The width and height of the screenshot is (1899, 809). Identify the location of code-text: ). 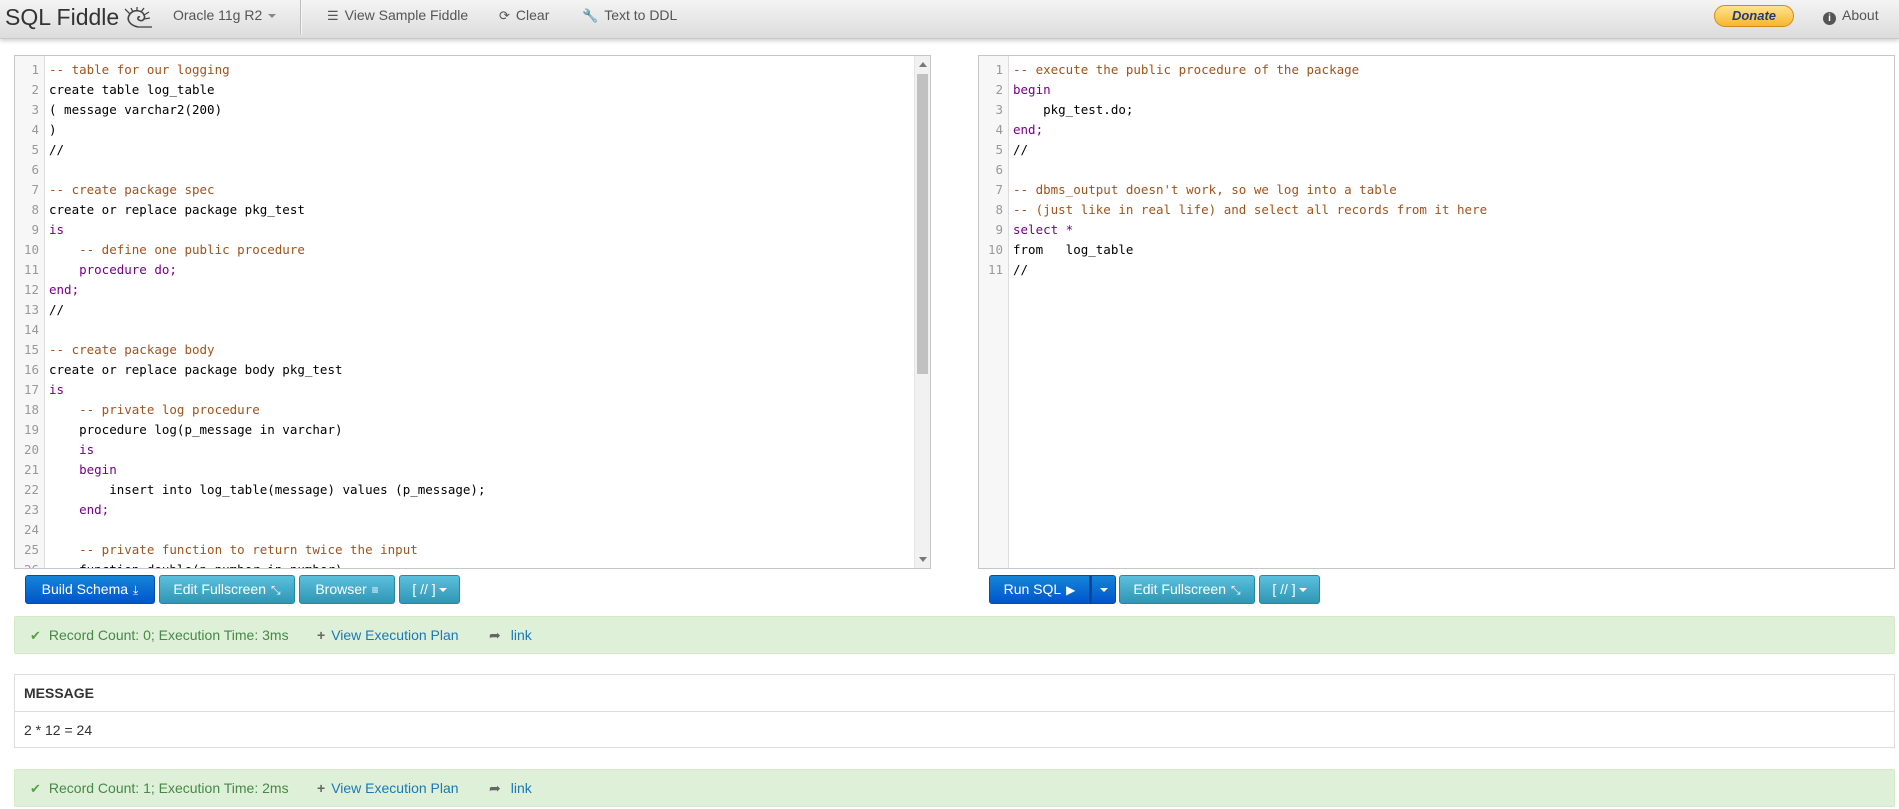
(53, 129).